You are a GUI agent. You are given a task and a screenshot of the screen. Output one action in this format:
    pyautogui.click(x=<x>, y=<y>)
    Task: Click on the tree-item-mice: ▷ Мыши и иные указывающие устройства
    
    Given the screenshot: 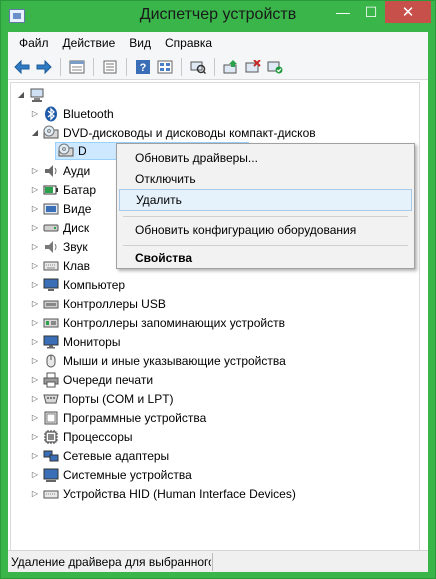 What is the action you would take?
    pyautogui.click(x=157, y=360)
    